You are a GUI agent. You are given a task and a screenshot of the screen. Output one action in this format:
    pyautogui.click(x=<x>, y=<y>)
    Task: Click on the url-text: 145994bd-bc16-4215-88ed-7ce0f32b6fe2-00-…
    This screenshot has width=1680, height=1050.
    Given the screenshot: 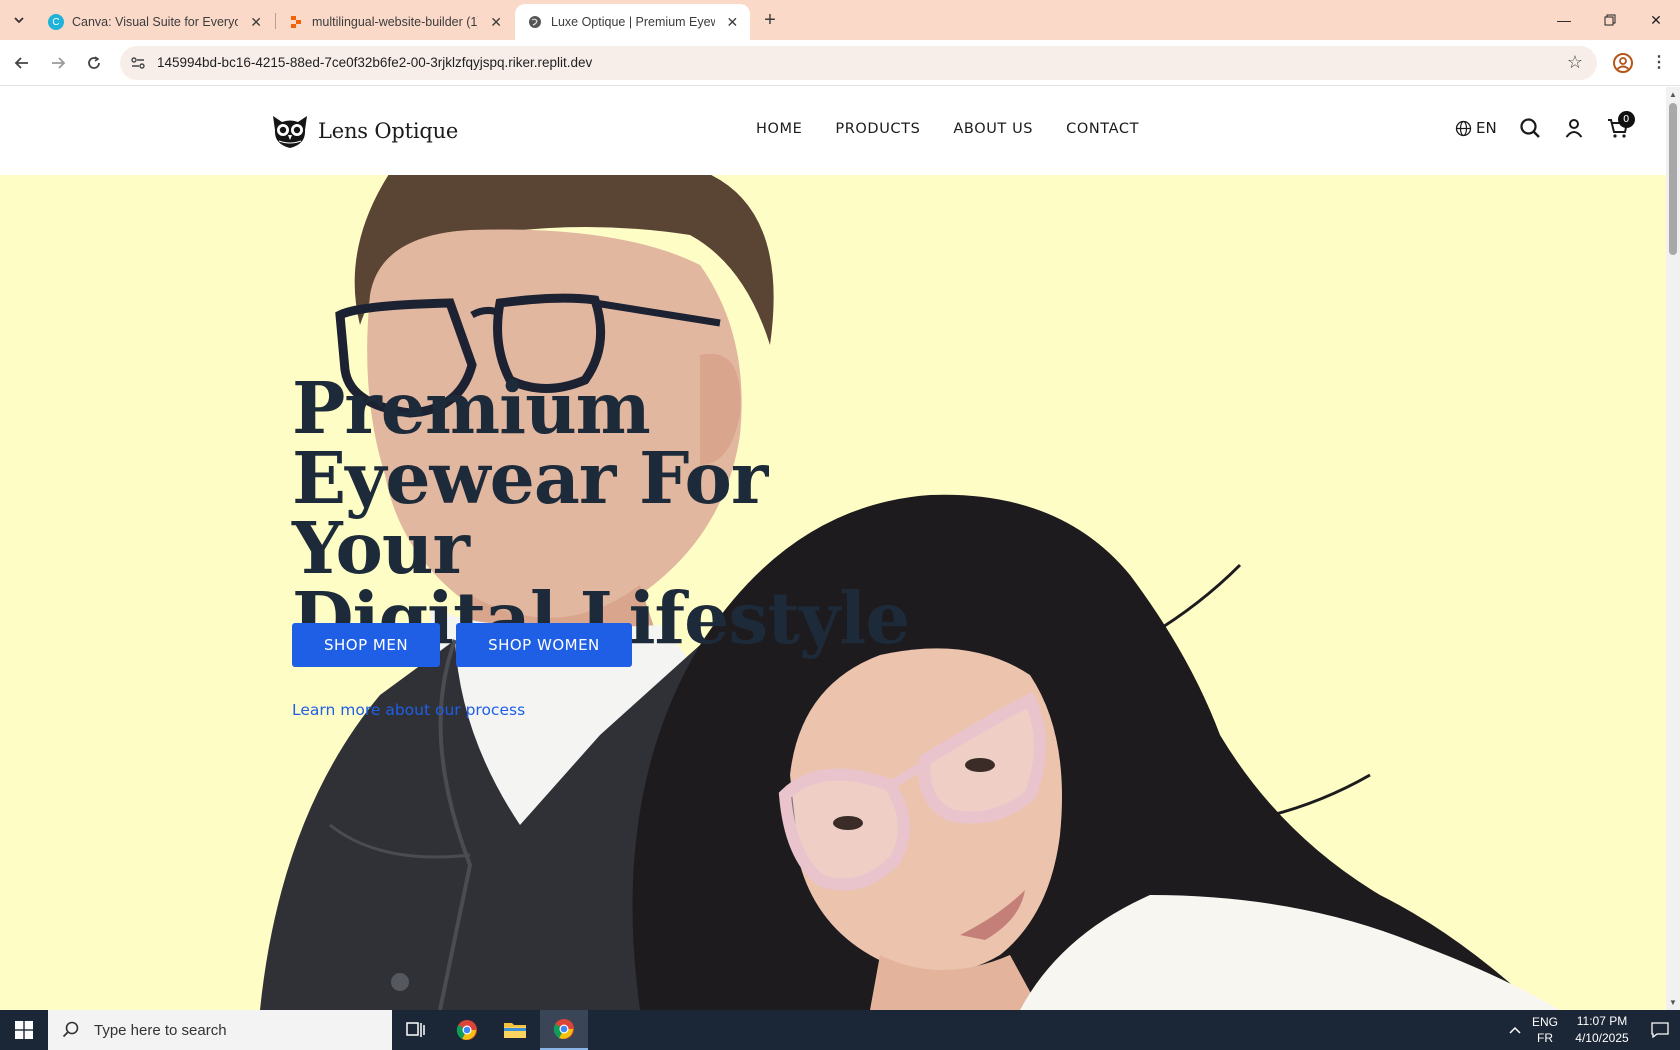 What is the action you would take?
    pyautogui.click(x=374, y=62)
    